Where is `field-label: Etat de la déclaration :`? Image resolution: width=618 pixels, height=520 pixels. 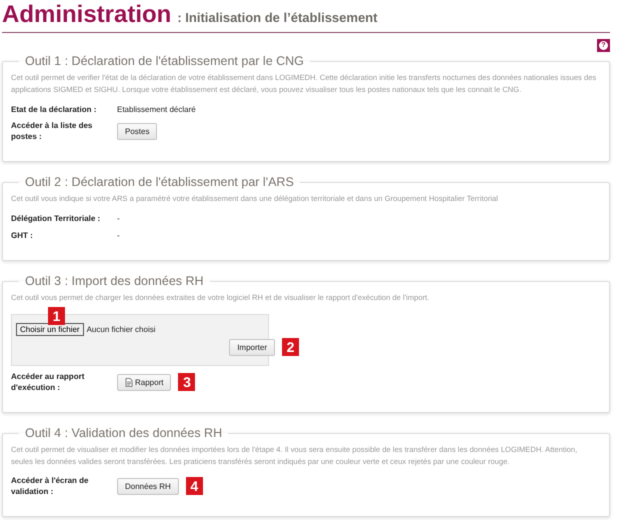
field-label: Etat de la déclaration : is located at coordinates (54, 109).